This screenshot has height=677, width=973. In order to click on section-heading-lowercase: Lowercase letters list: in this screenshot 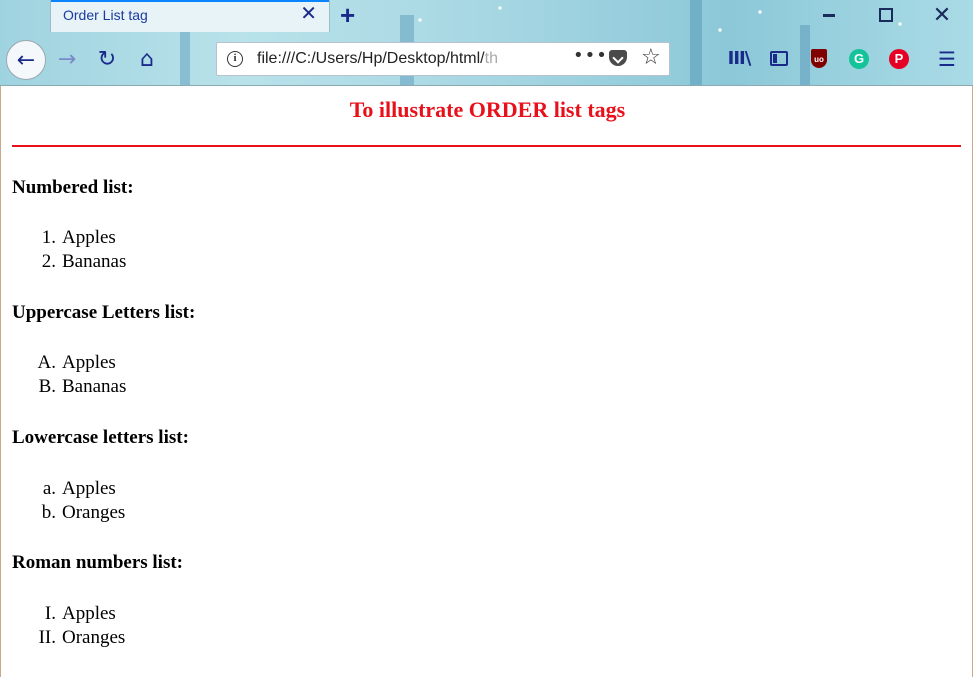, I will do `click(100, 437)`.